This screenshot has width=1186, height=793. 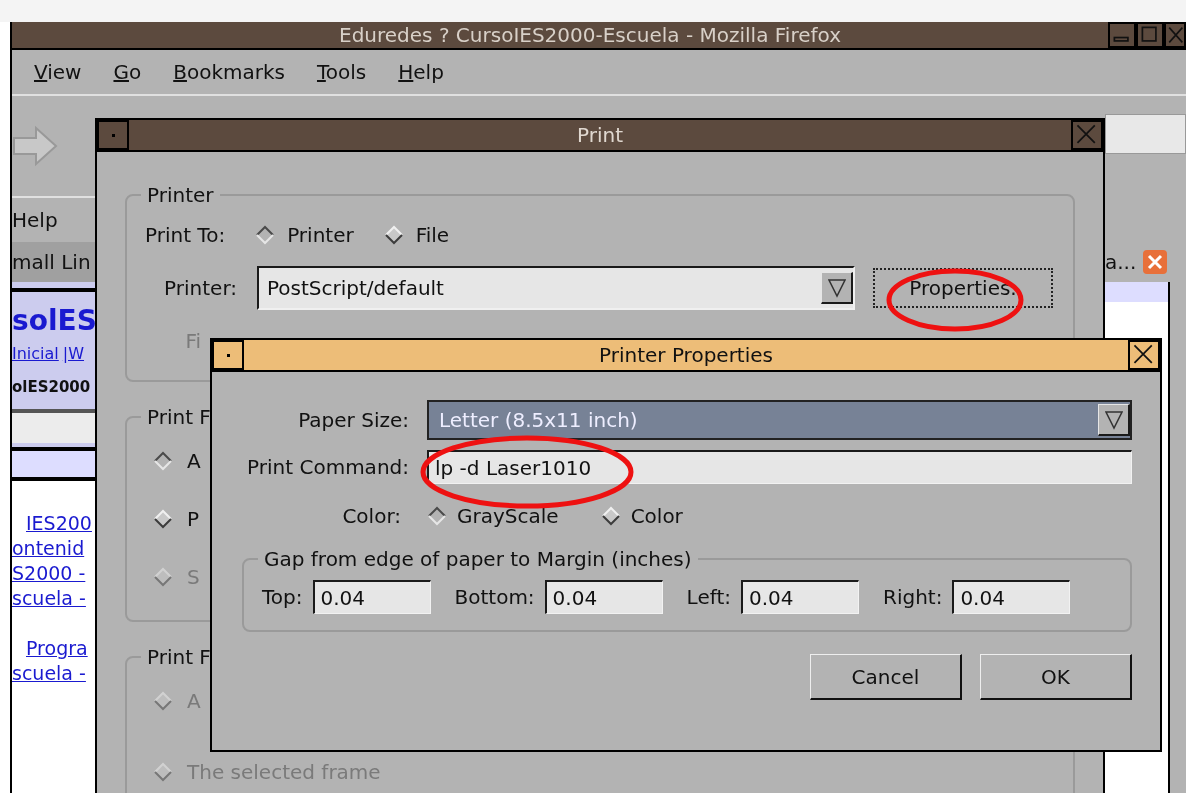 I want to click on field-label: Fi, so click(x=192, y=341).